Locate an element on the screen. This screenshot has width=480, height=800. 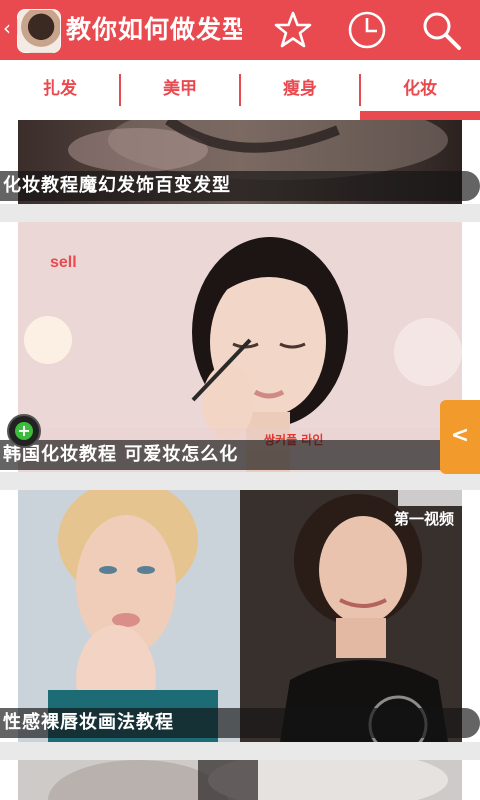
video-brand-logo: sell is located at coordinates (63, 262).